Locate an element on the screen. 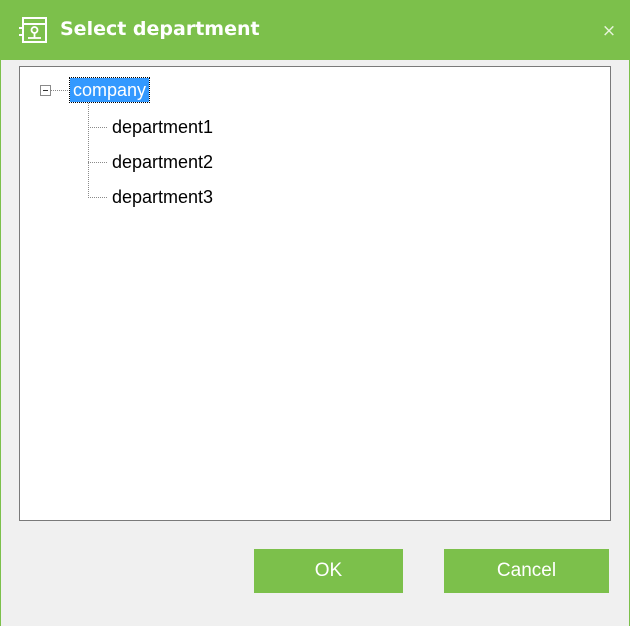 This screenshot has height=626, width=630. tree-node-department3: department3 is located at coordinates (162, 197).